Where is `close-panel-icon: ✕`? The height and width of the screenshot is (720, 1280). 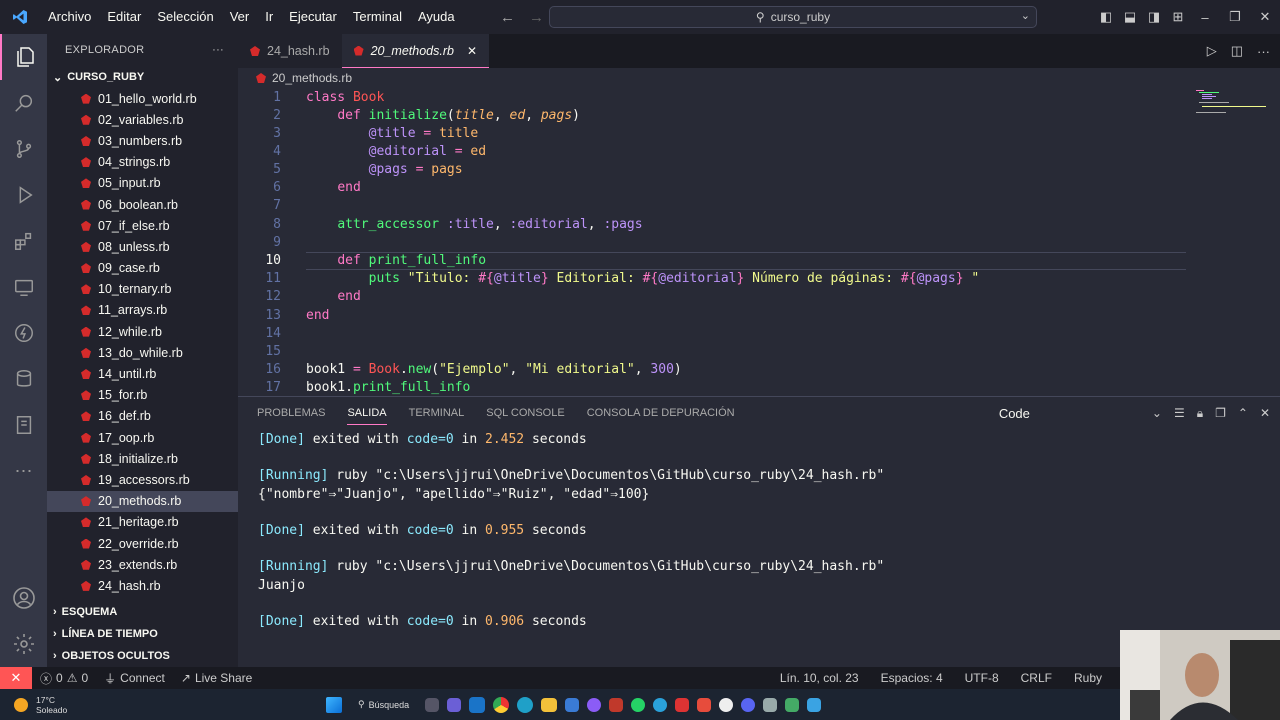
close-panel-icon: ✕ is located at coordinates (1265, 413).